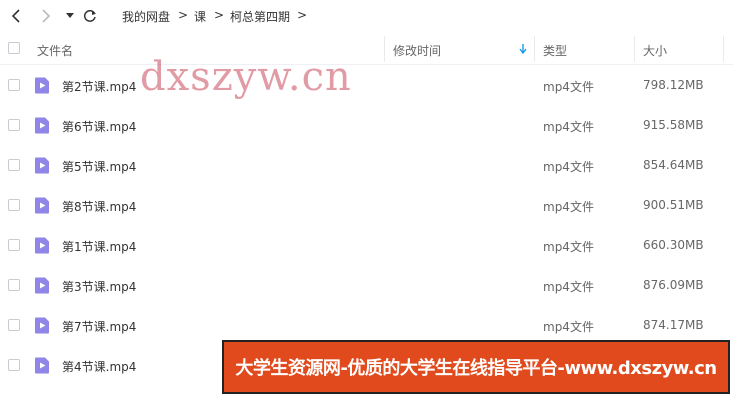 Image resolution: width=733 pixels, height=397 pixels. I want to click on forward-button, so click(46, 16).